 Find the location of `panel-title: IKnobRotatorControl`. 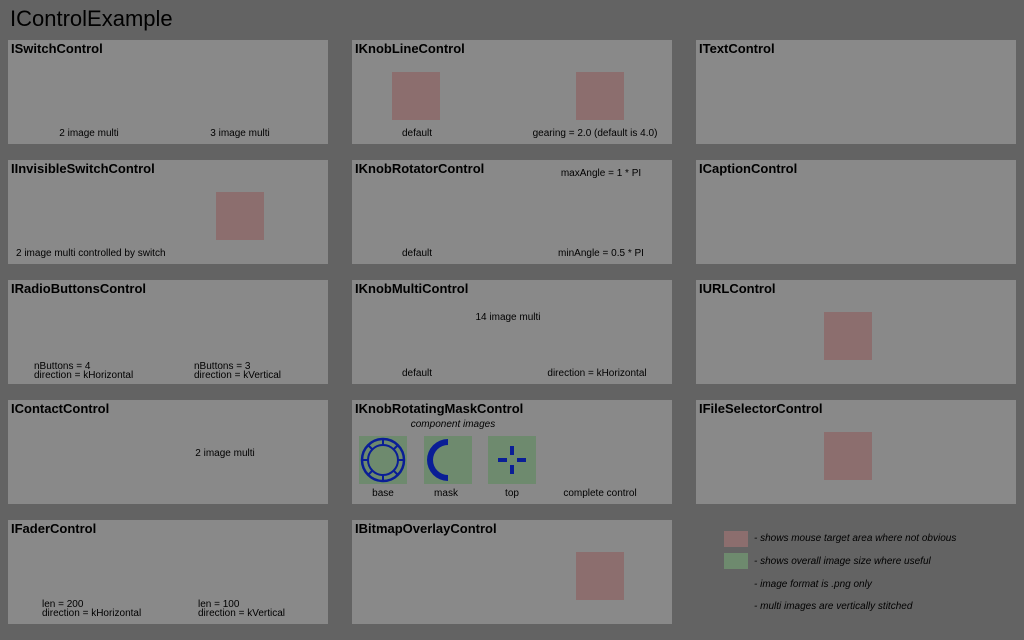

panel-title: IKnobRotatorControl is located at coordinates (420, 168).